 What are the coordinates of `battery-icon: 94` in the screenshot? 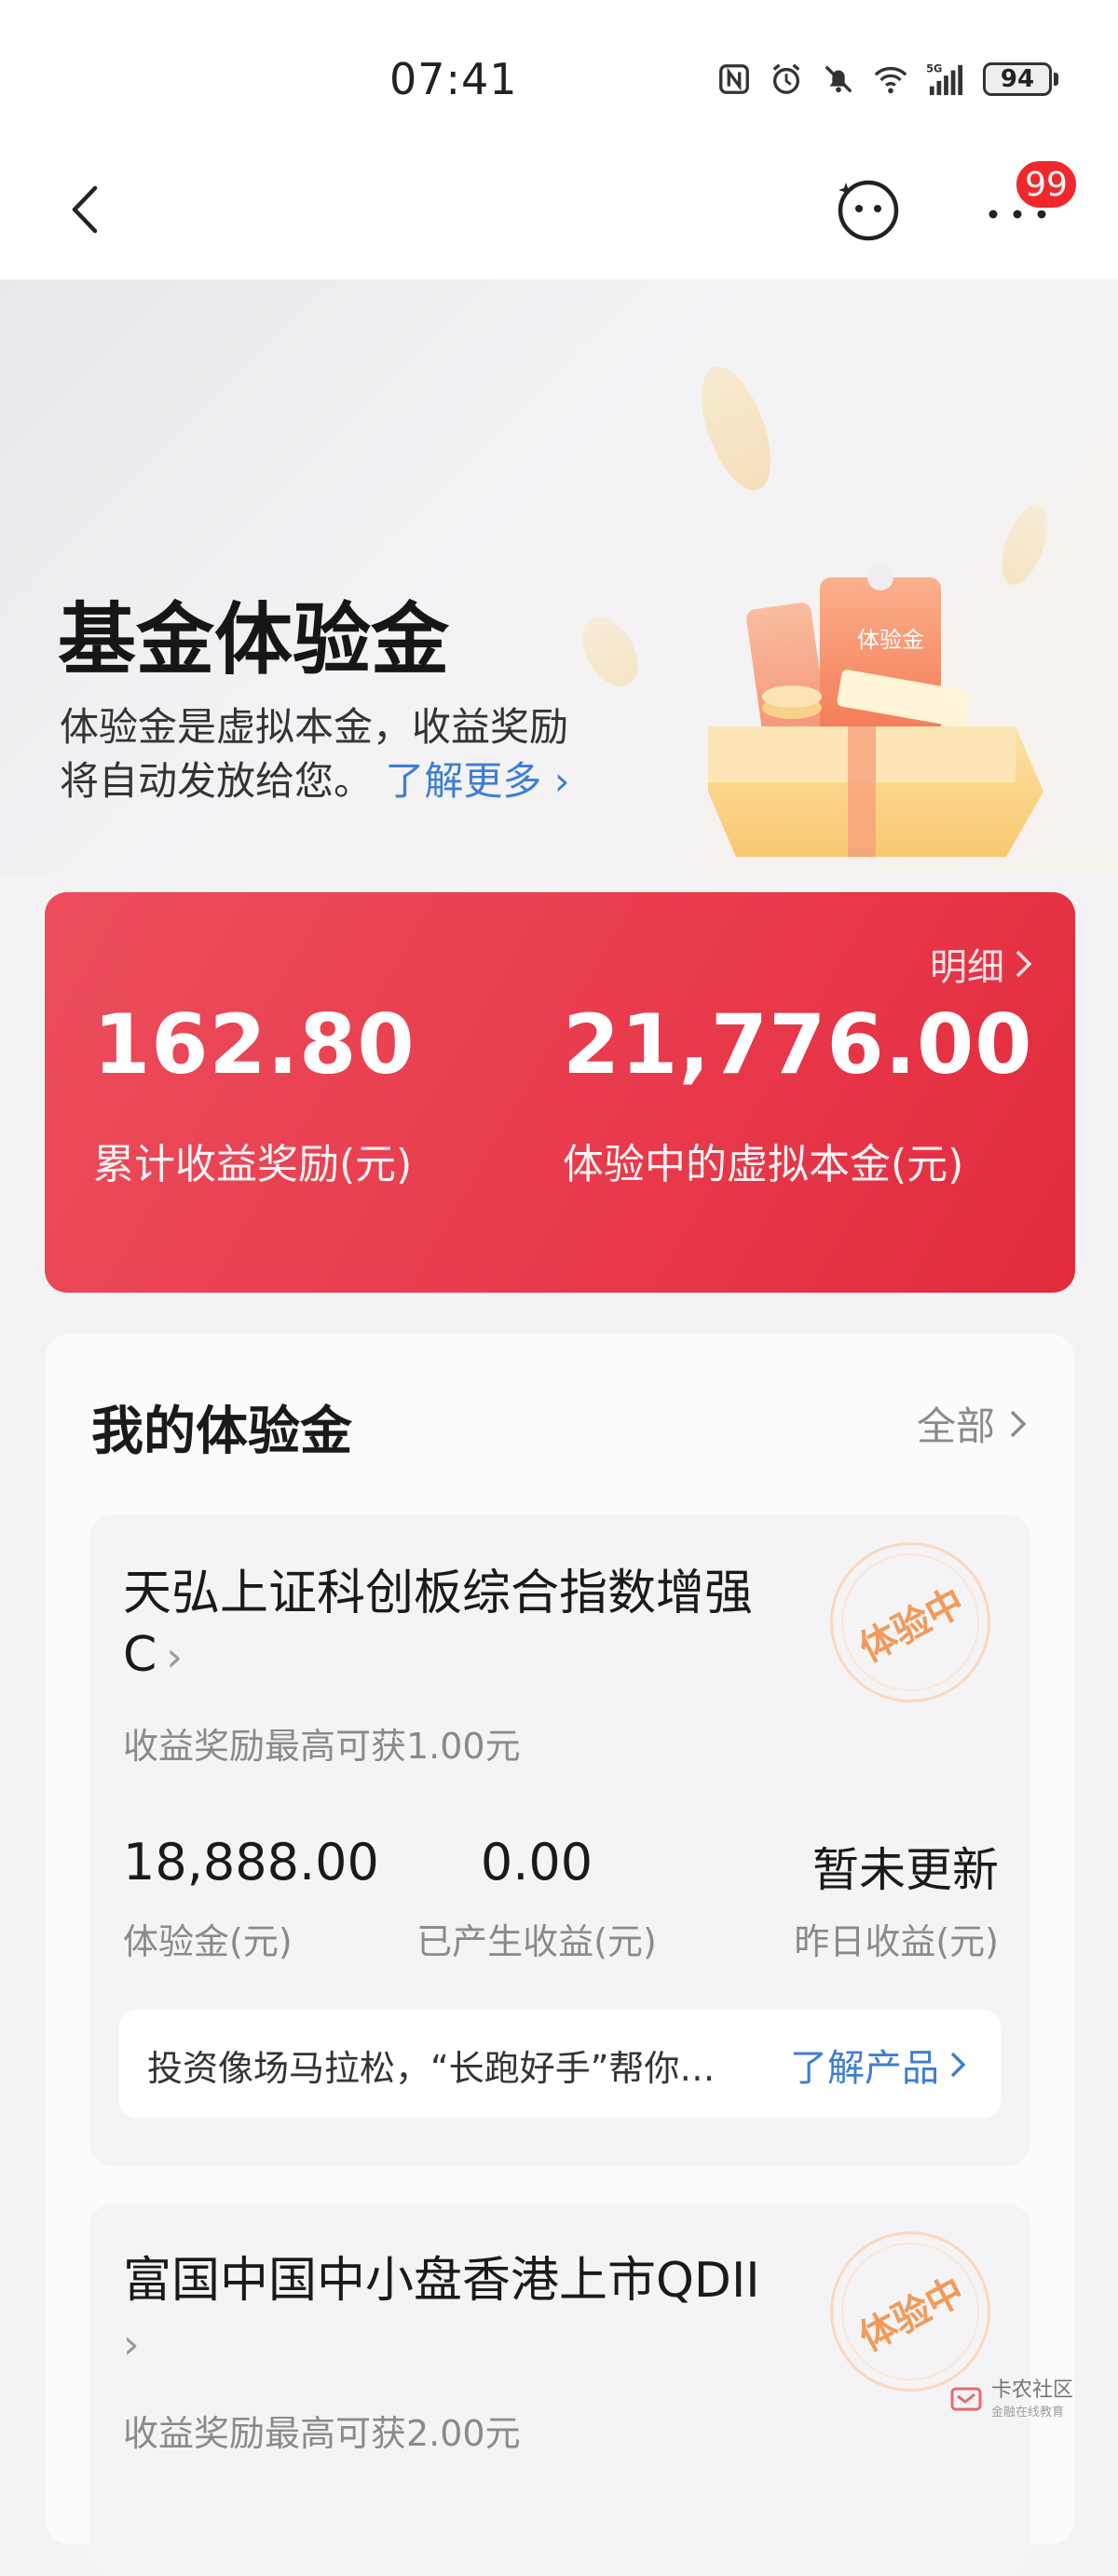 It's located at (1020, 79).